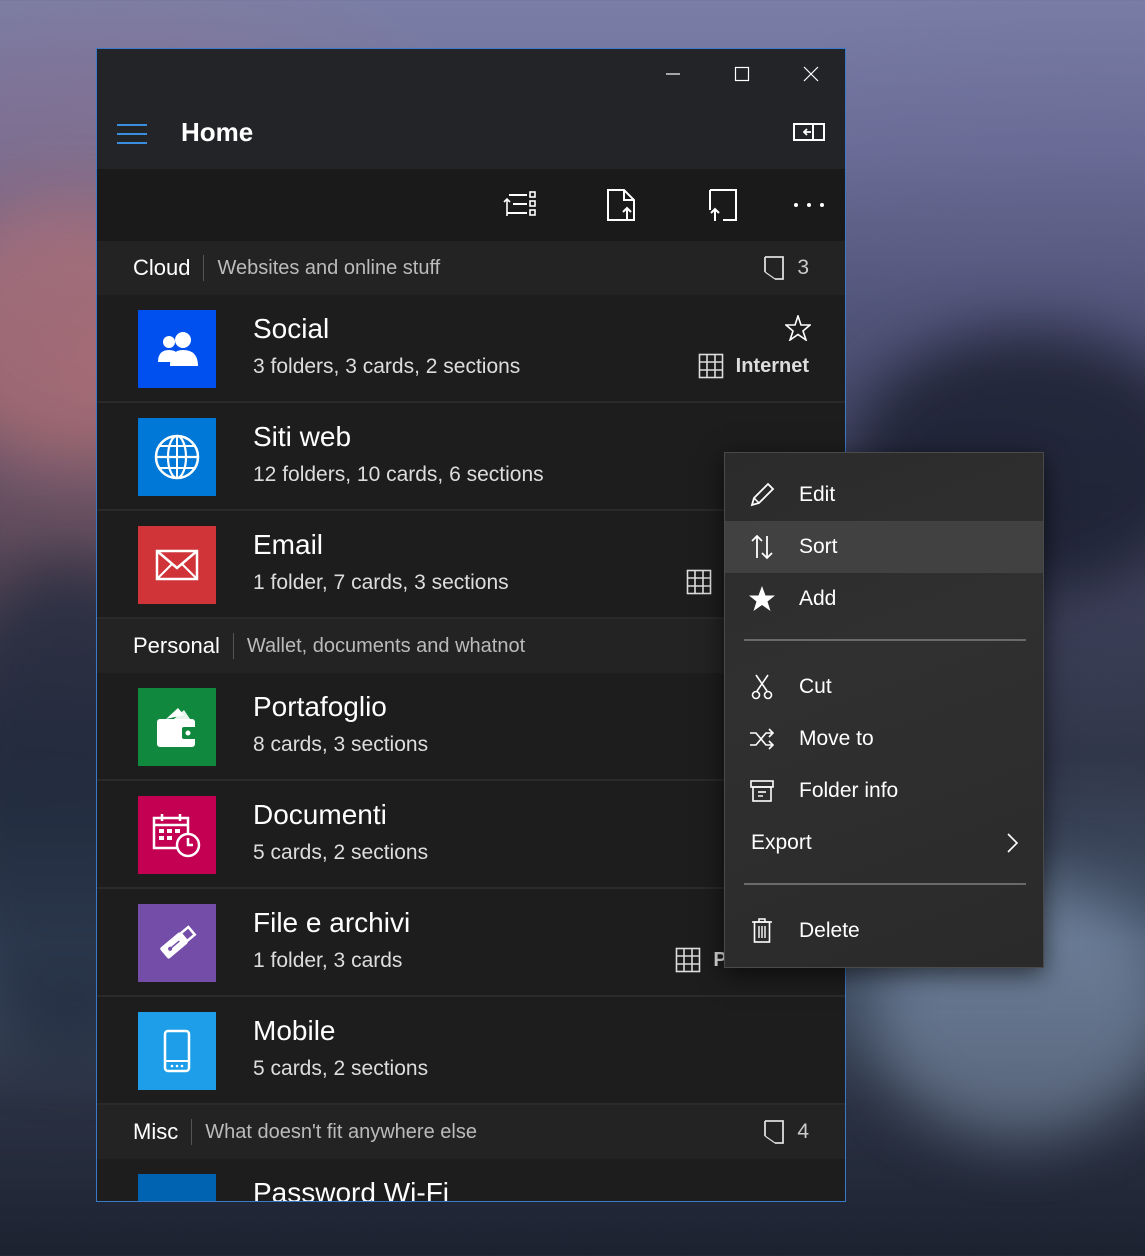  I want to click on toggle-pane-button, so click(809, 134).